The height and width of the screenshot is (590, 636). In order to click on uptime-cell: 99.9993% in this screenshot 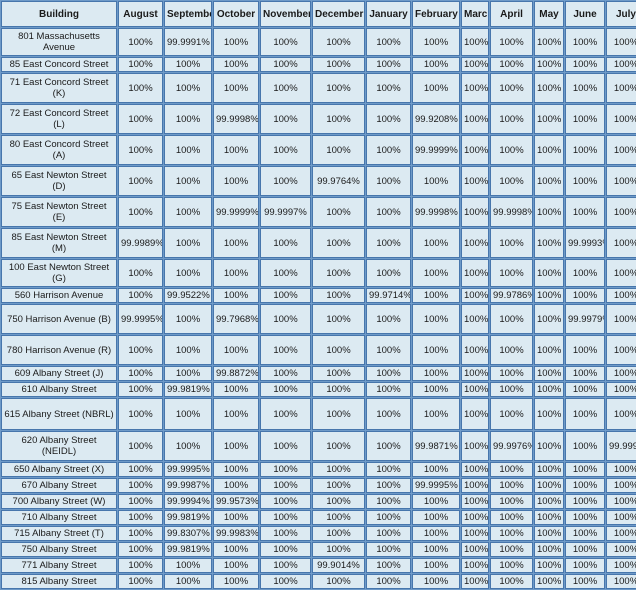, I will do `click(585, 243)`.